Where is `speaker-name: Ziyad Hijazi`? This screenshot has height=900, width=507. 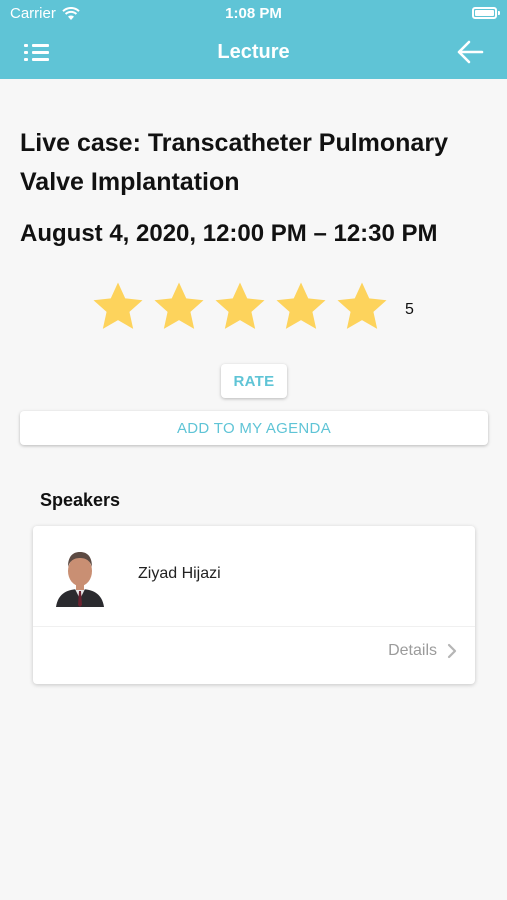
speaker-name: Ziyad Hijazi is located at coordinates (179, 573).